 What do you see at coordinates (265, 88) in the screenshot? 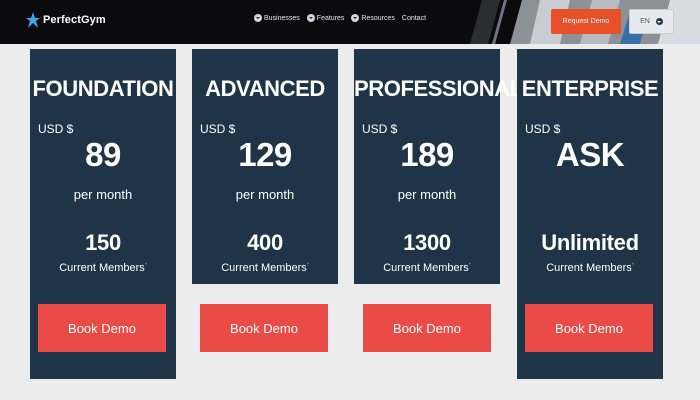
I see `plan-name: ADVANCED` at bounding box center [265, 88].